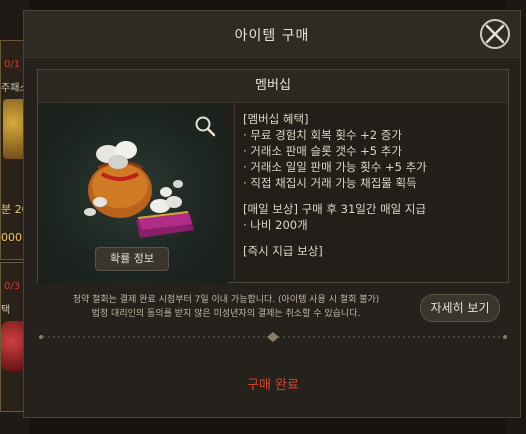 The image size is (526, 434). I want to click on dialog-header: 아이템 구매, so click(272, 34).